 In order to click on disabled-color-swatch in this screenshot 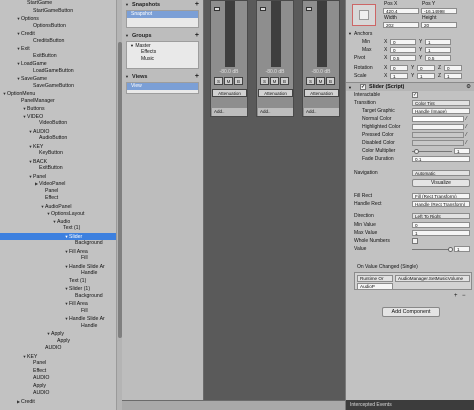, I will do `click(438, 143)`.